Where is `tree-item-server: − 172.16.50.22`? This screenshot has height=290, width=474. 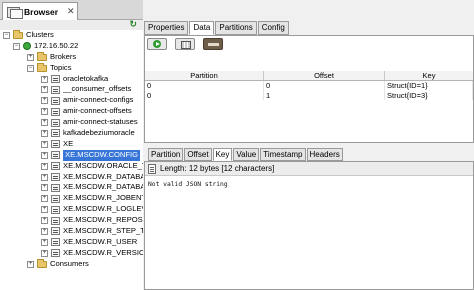 tree-item-server: − 172.16.50.22 is located at coordinates (71, 46).